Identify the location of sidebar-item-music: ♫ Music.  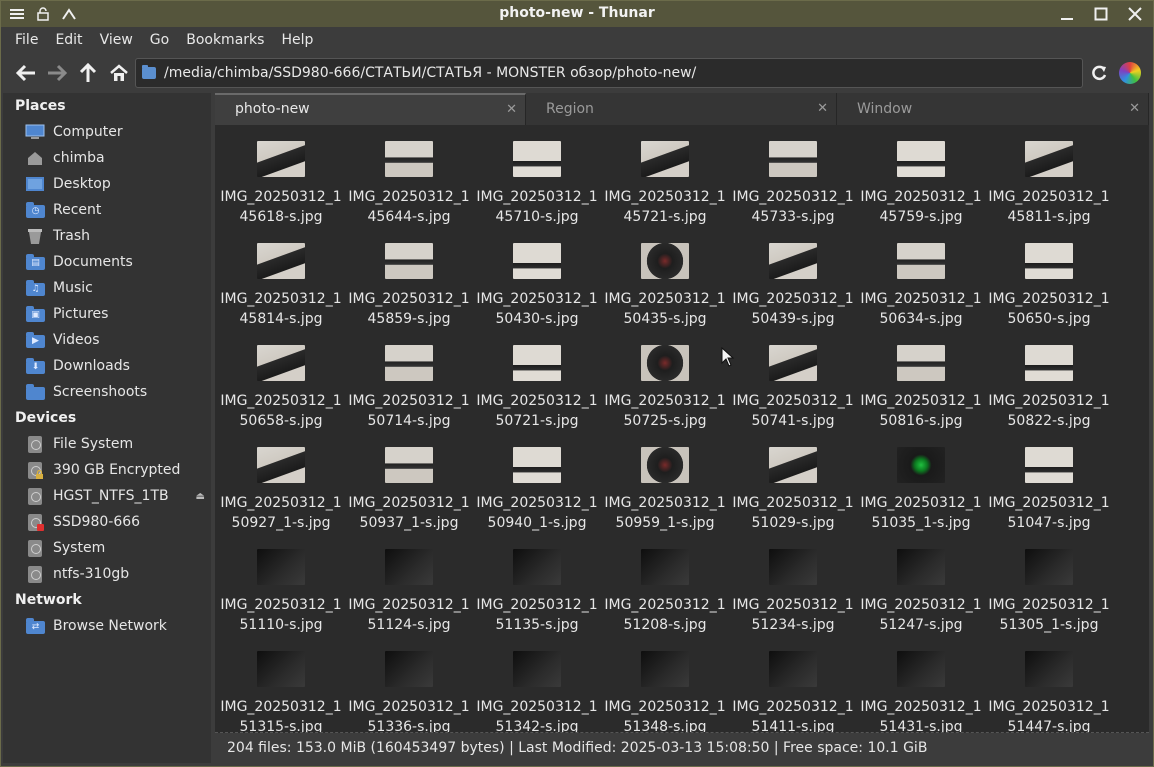
(107, 288).